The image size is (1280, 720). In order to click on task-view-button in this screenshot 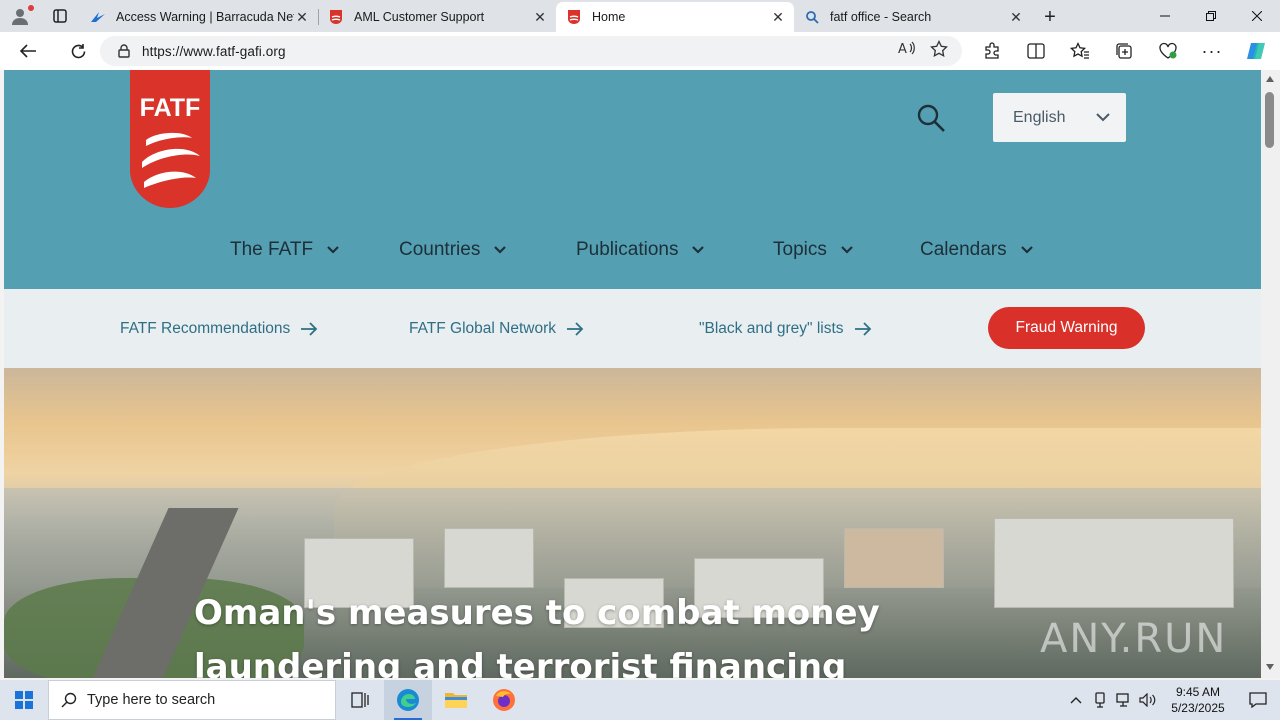, I will do `click(360, 700)`.